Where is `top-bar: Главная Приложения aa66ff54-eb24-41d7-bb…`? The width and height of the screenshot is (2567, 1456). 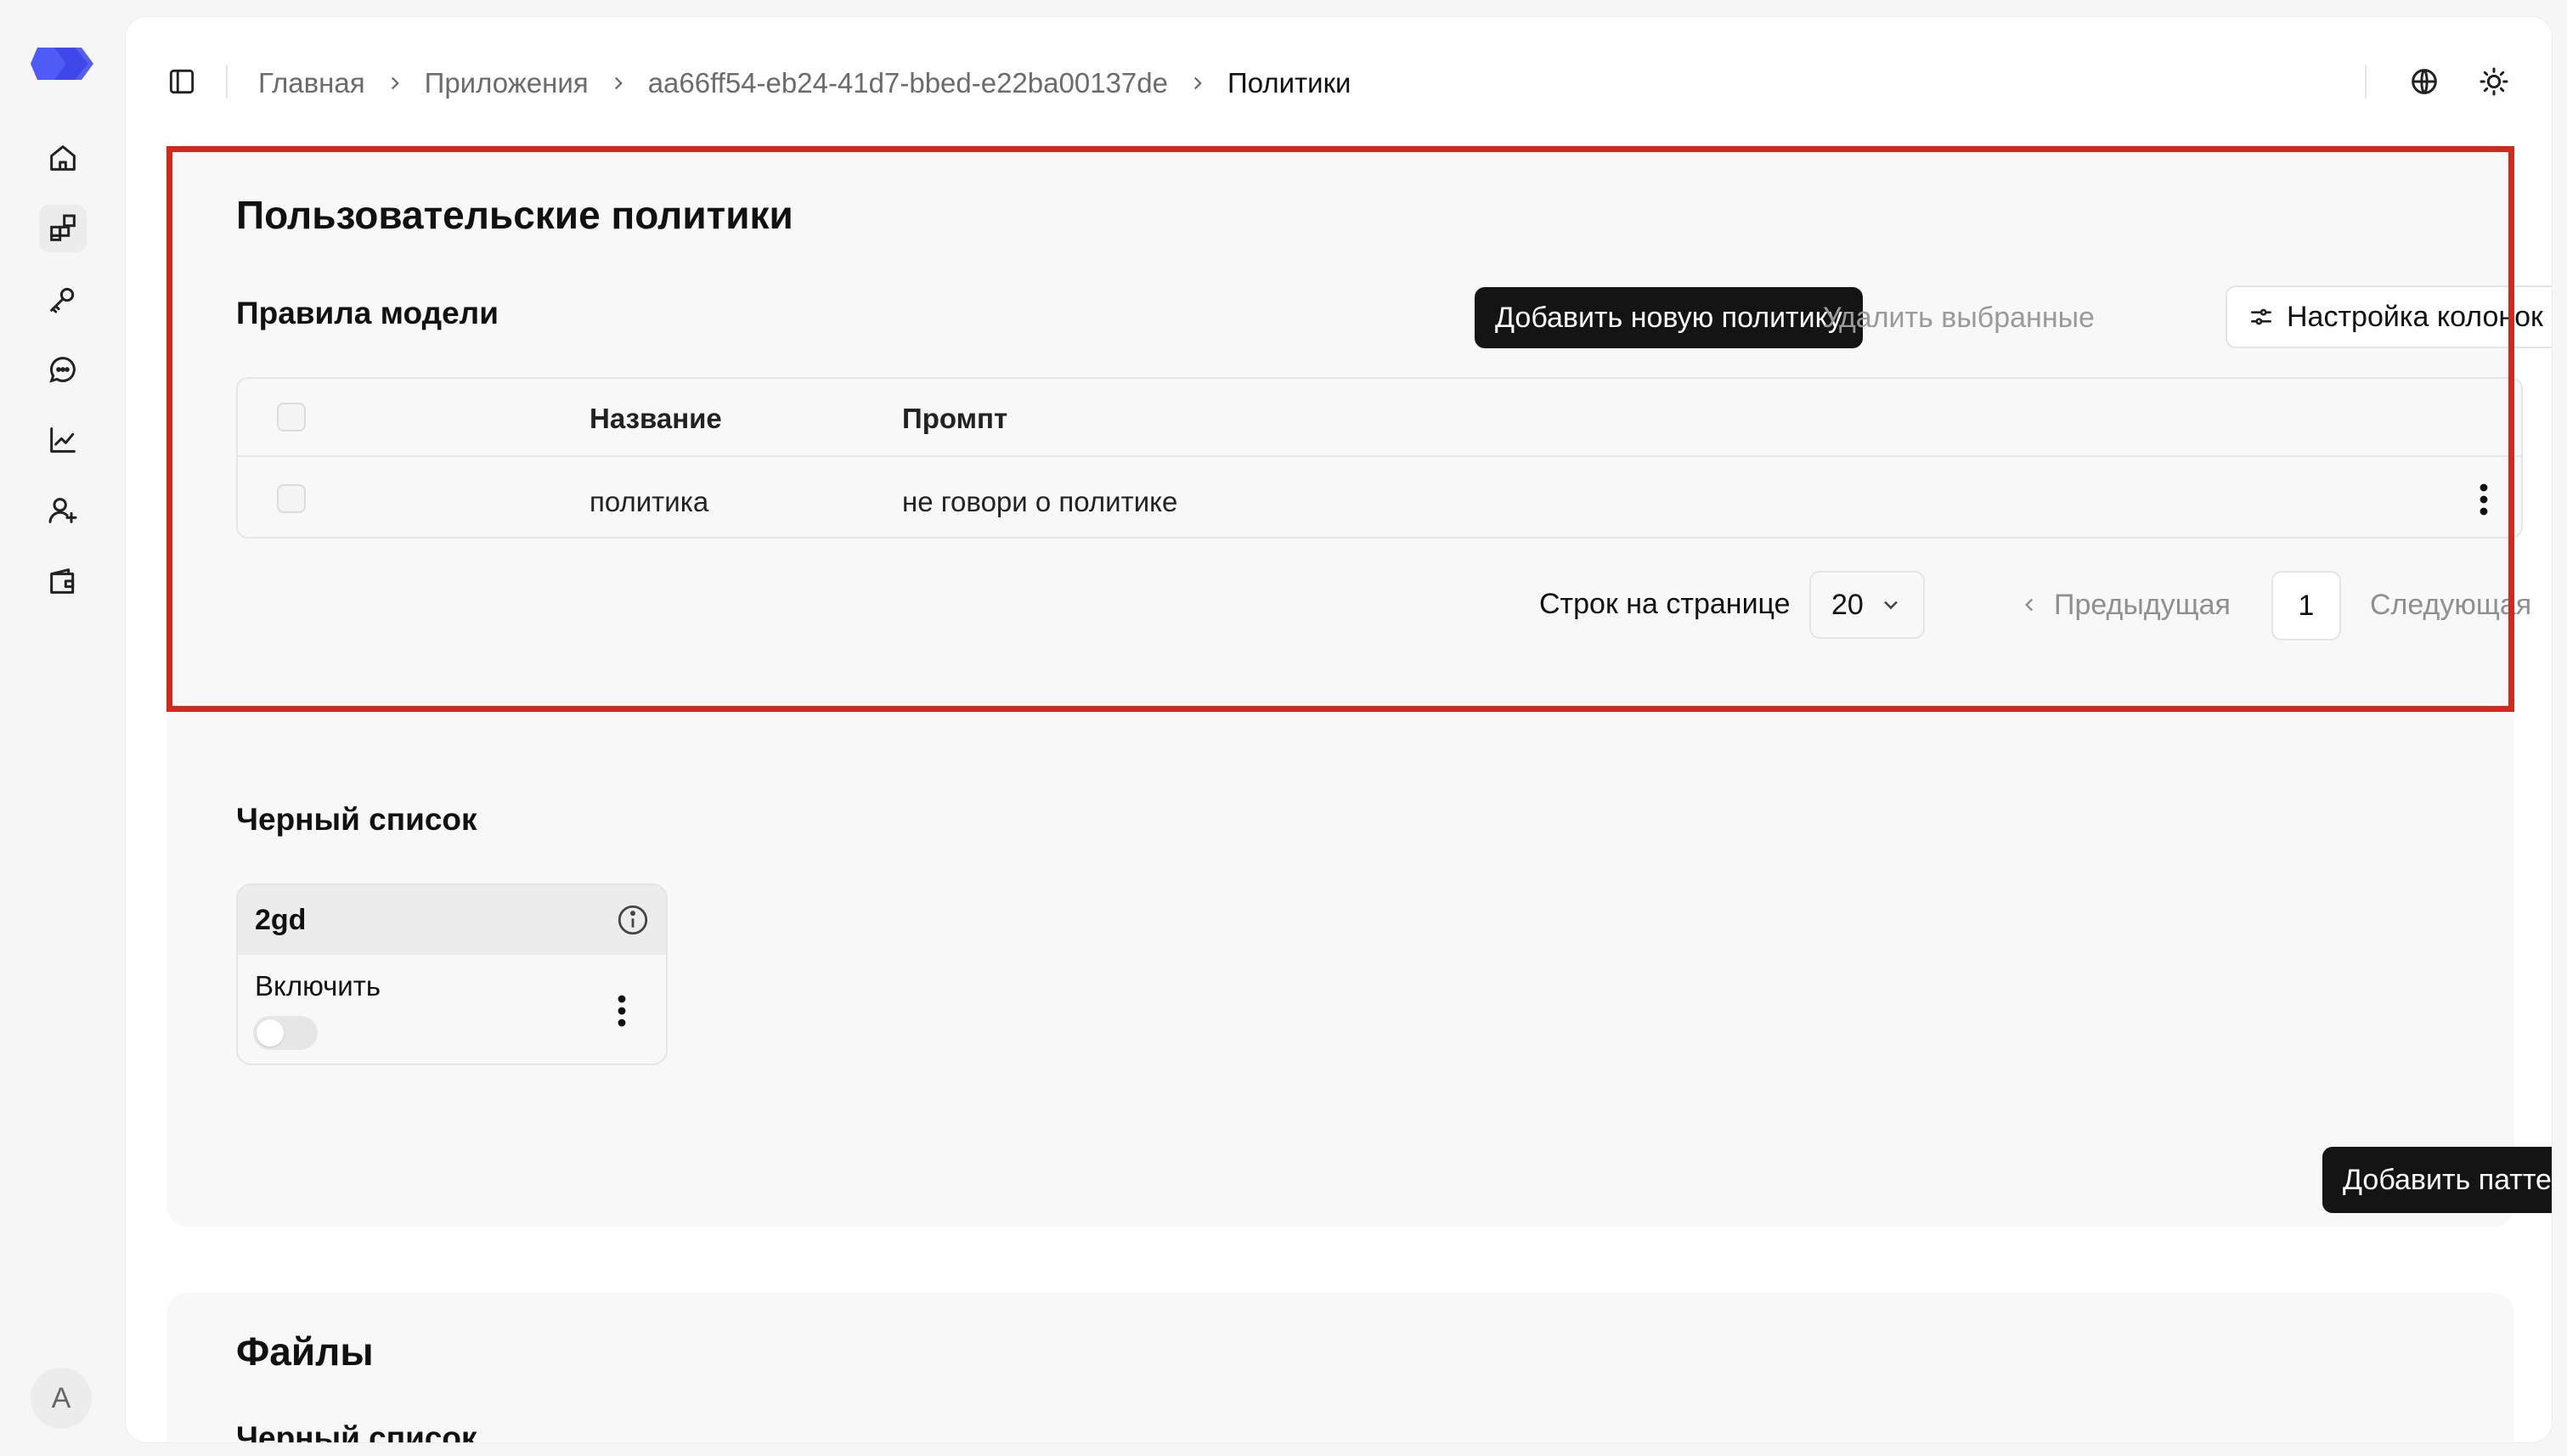 top-bar: Главная Приложения aa66ff54-eb24-41d7-bb… is located at coordinates (1339, 80).